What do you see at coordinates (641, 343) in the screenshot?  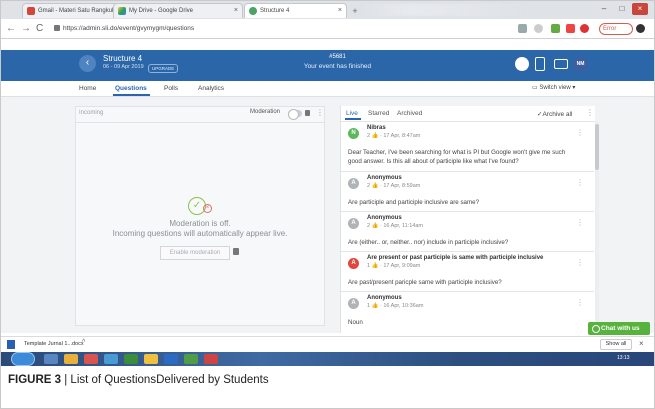 I see `close-icon: ×` at bounding box center [641, 343].